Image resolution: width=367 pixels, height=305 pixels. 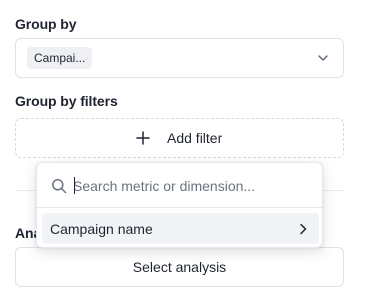 I want to click on search-row, so click(x=179, y=185).